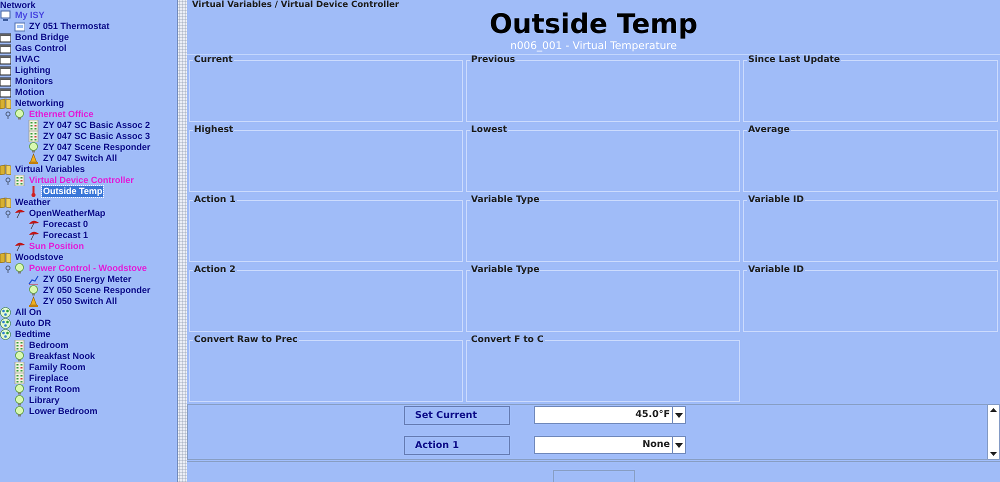 This screenshot has width=1000, height=482. I want to click on tree-item: Family Room, so click(57, 367).